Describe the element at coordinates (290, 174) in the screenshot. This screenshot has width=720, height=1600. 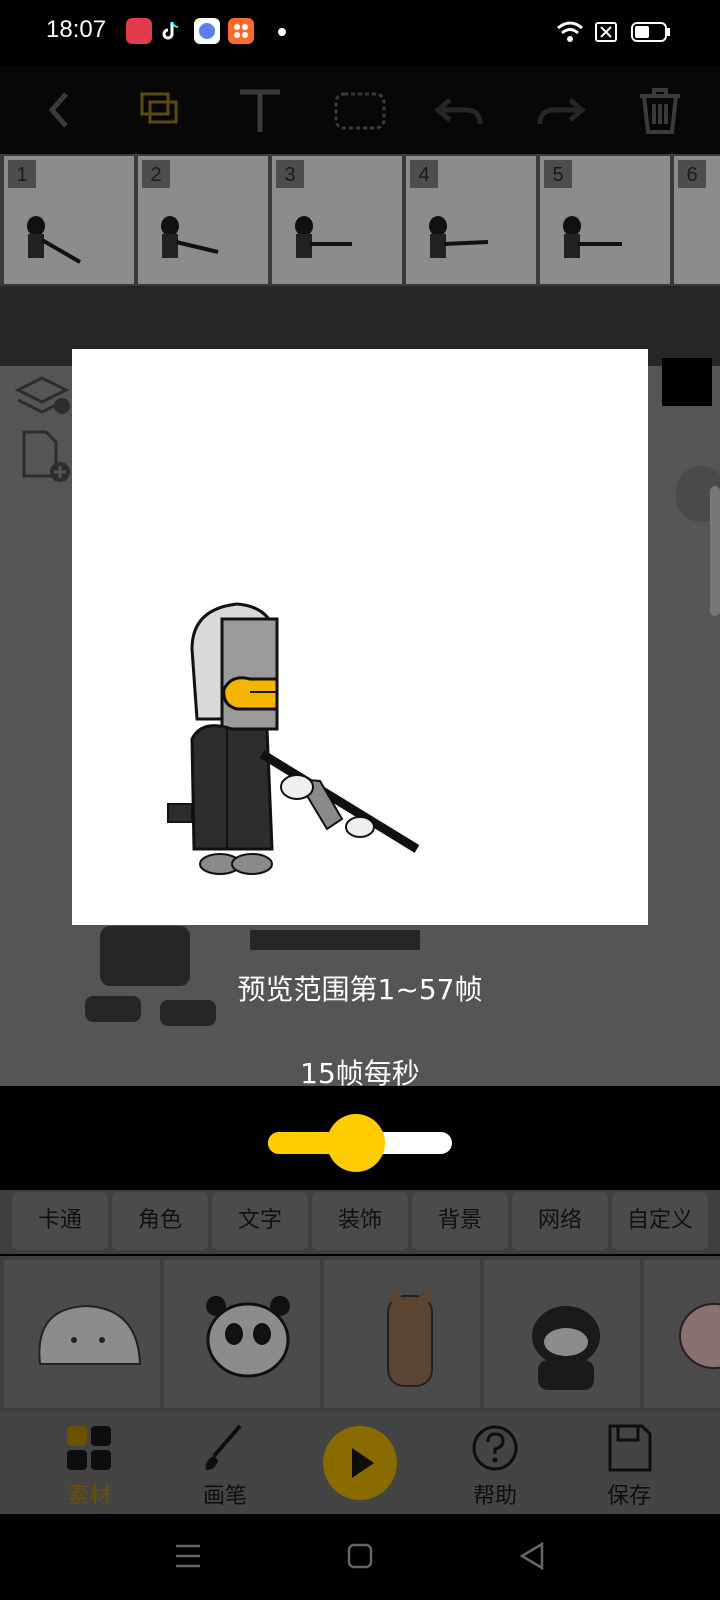
I see `frame-number: 3` at that location.